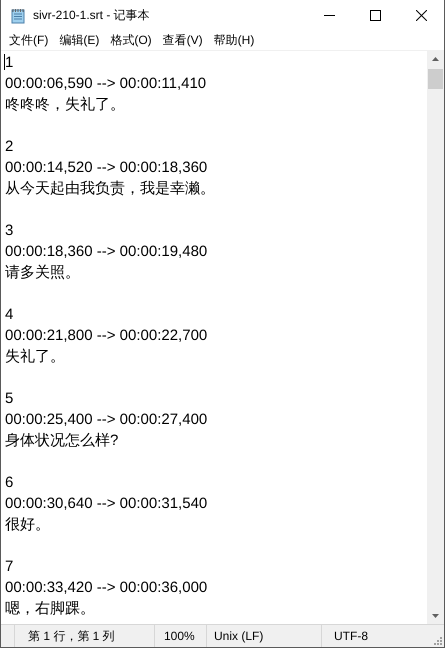 This screenshot has height=648, width=445. What do you see at coordinates (9, 146) in the screenshot?
I see `subtitle-index: 2` at bounding box center [9, 146].